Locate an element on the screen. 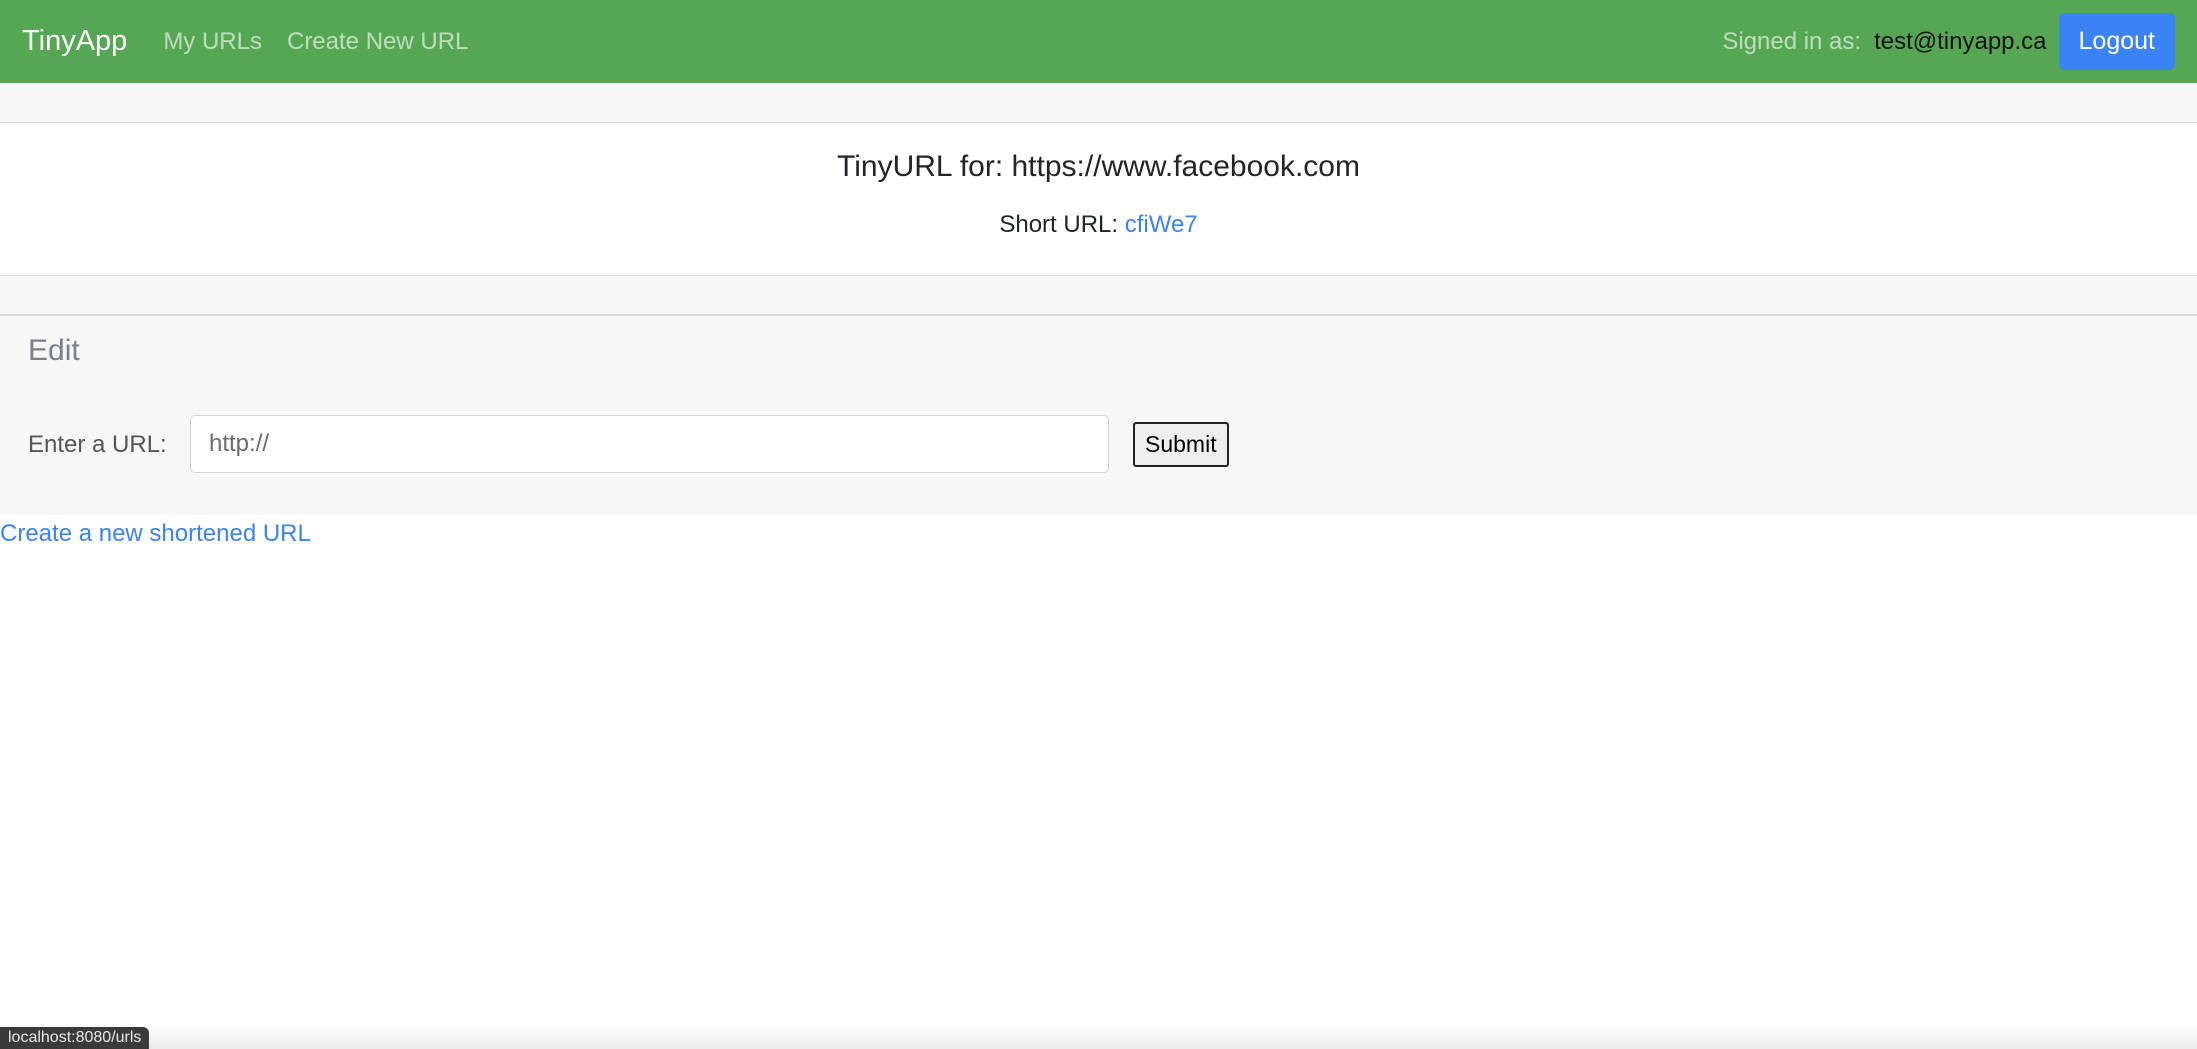 The height and width of the screenshot is (1049, 2197). edit-heading: Edit is located at coordinates (54, 350).